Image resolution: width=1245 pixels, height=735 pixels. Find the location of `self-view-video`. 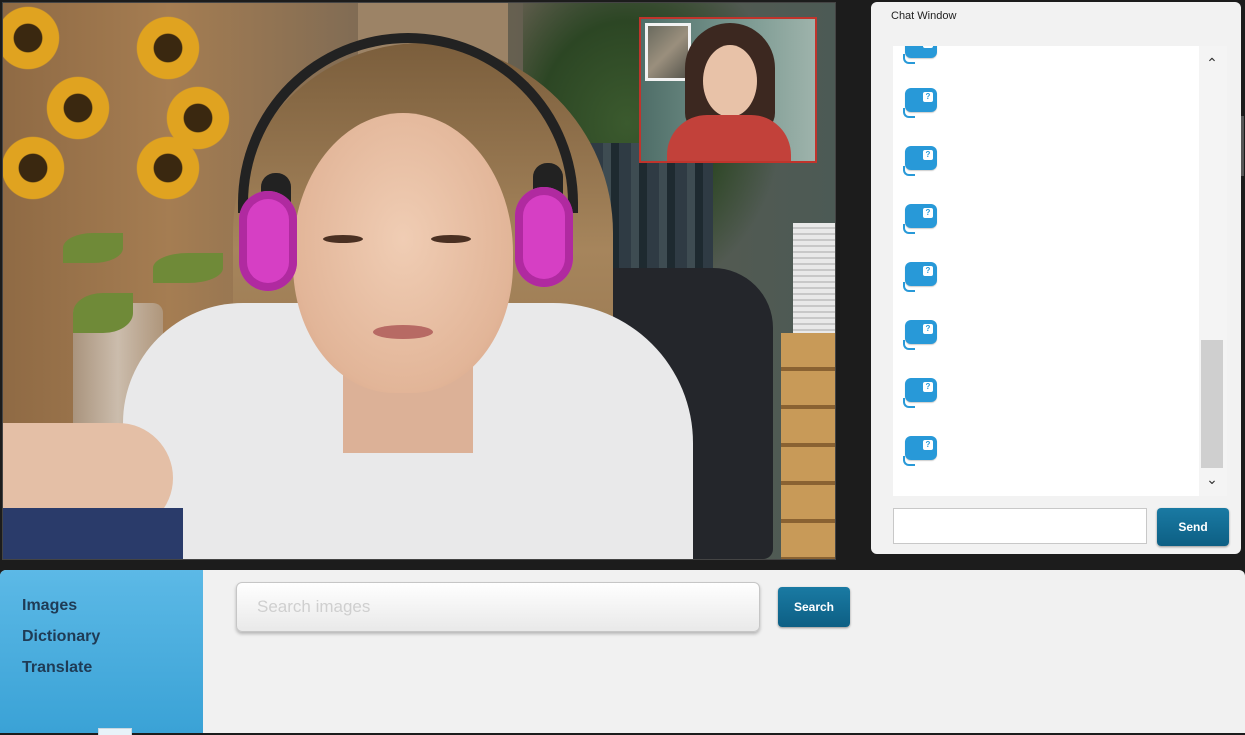

self-view-video is located at coordinates (728, 90).